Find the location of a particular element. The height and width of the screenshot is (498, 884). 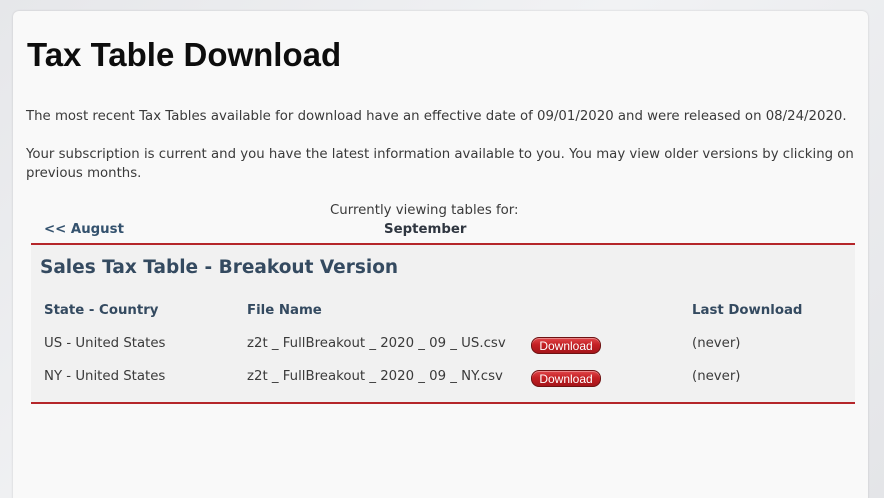

row-us-last-download: (never) is located at coordinates (716, 343).